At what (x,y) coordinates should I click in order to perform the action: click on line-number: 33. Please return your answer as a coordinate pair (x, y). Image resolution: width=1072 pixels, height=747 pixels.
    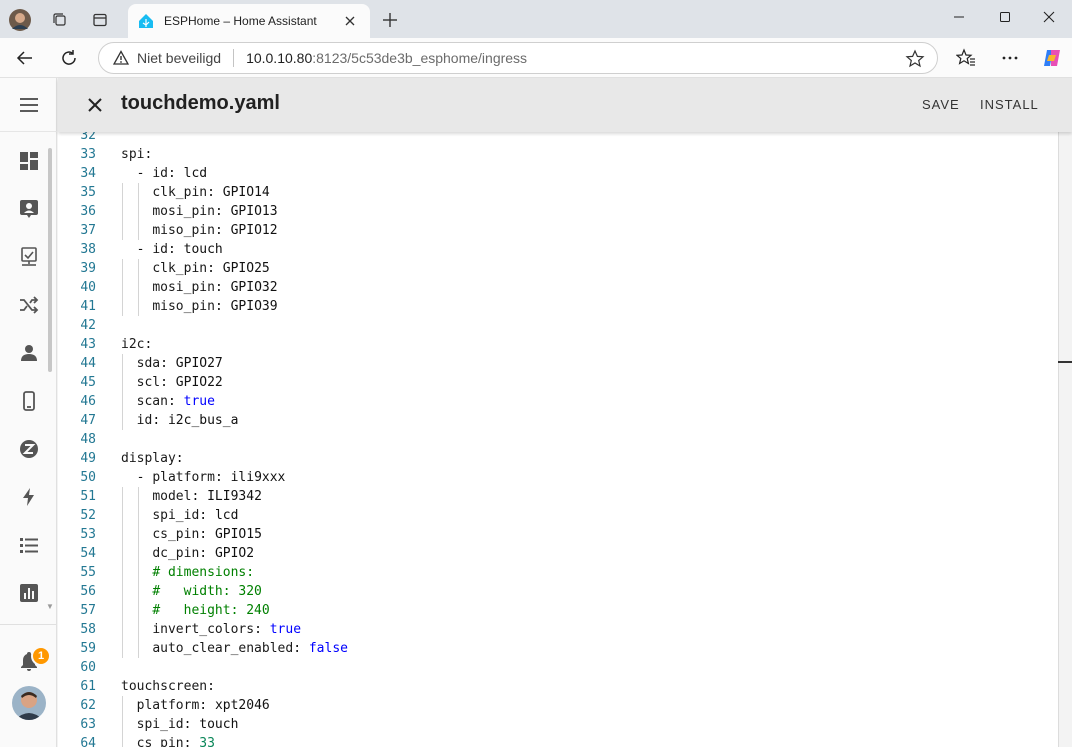
    Looking at the image, I should click on (88, 154).